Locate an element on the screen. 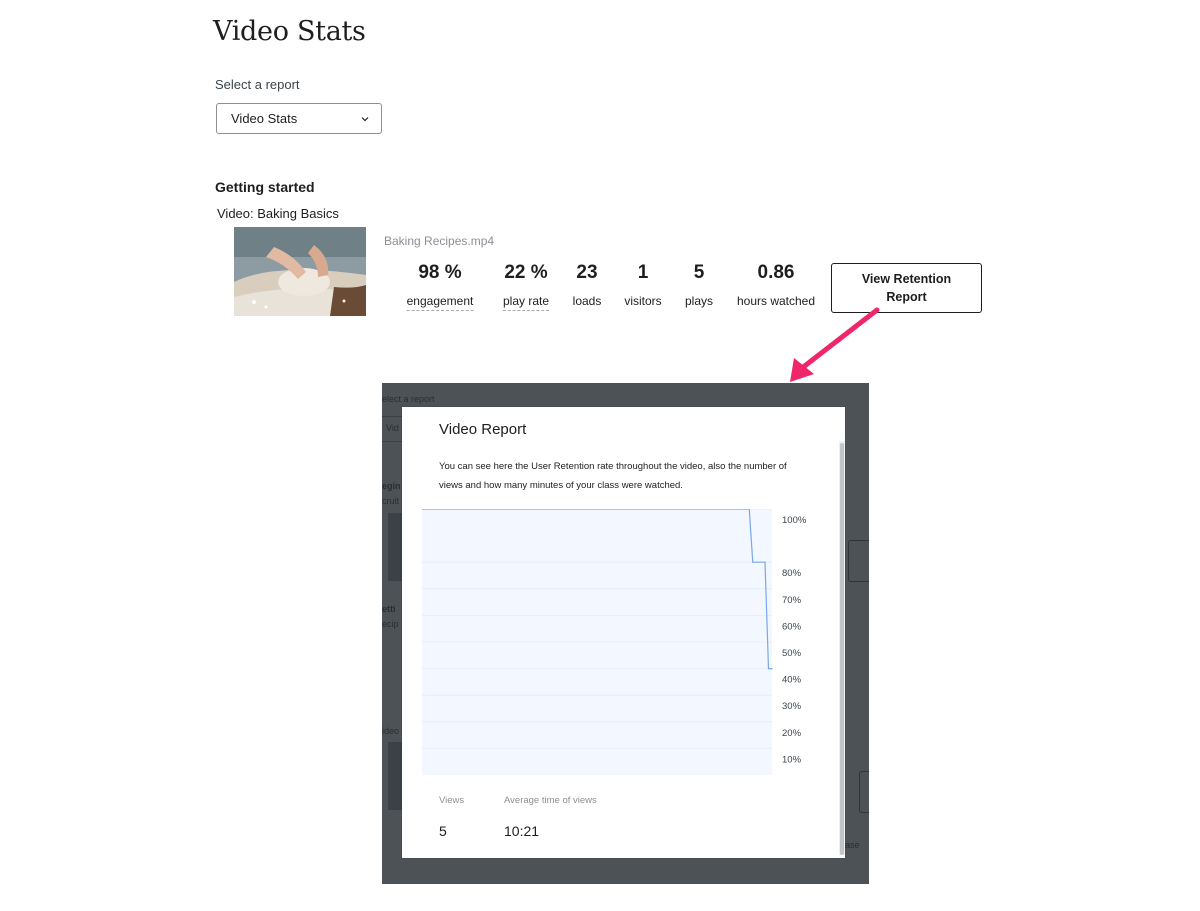 This screenshot has width=1200, height=911. baking-photo-icon is located at coordinates (300, 271).